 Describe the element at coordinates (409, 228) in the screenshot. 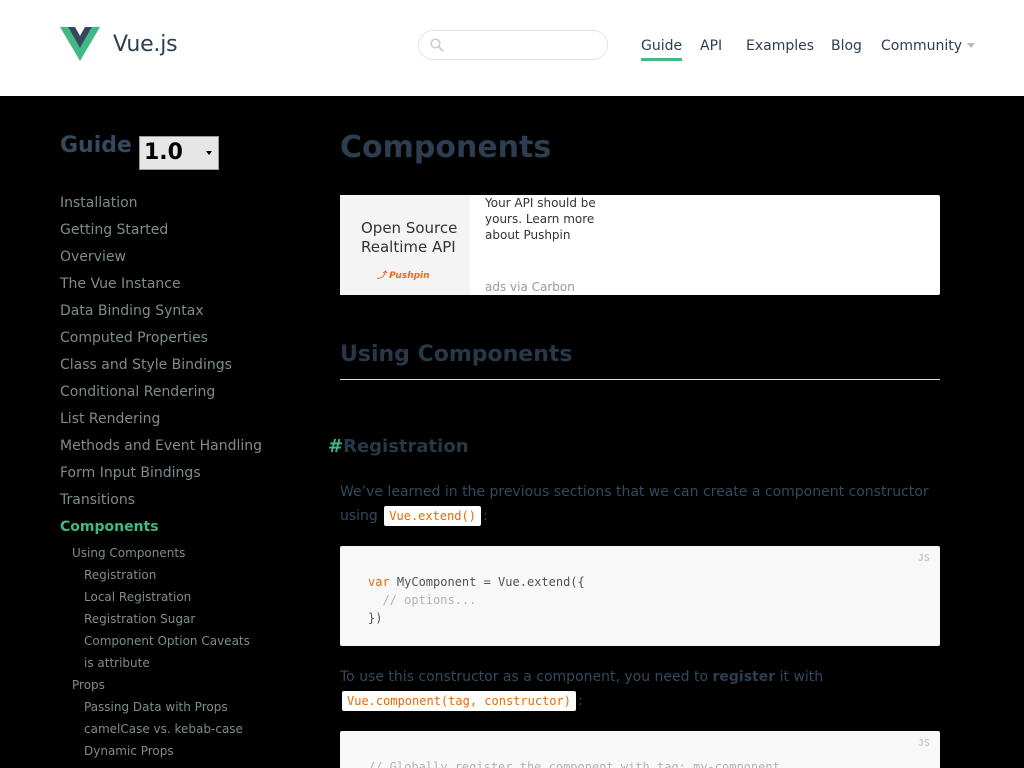

I see `ad-image-line1: Open Source` at that location.